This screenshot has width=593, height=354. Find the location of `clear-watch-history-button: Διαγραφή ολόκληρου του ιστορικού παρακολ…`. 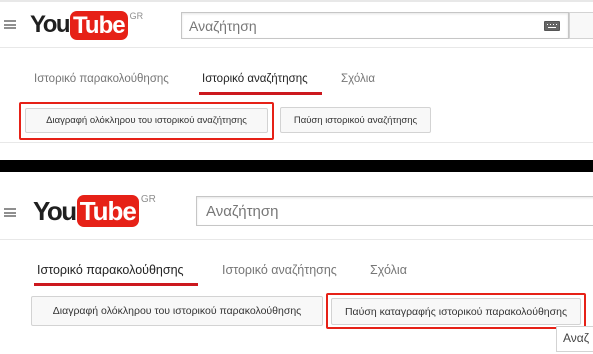

clear-watch-history-button: Διαγραφή ολόκληρου του ιστορικού παρακολ… is located at coordinates (177, 311).